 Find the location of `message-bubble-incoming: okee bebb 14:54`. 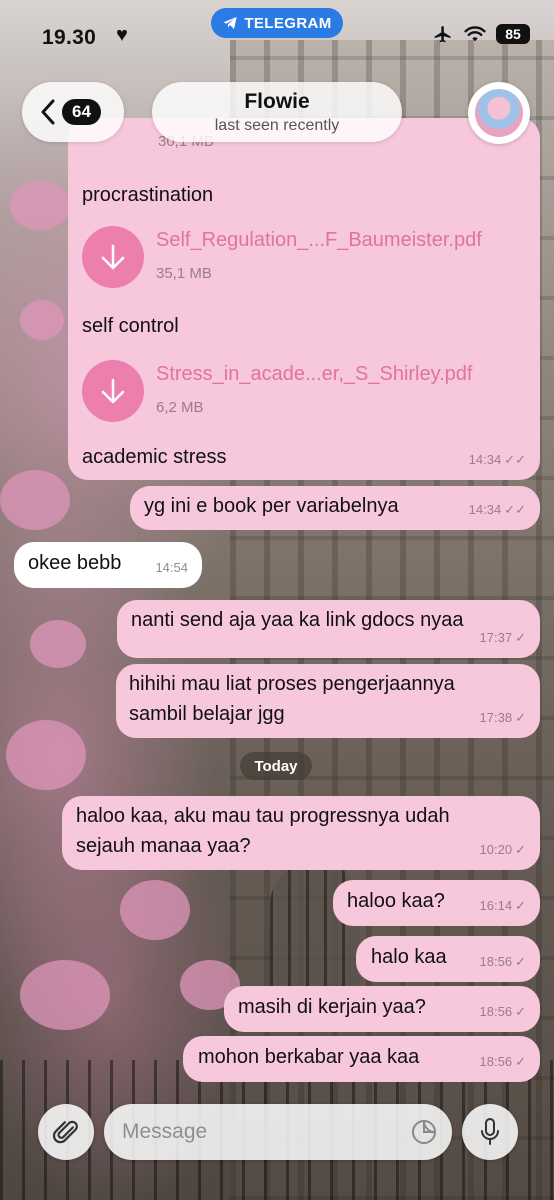

message-bubble-incoming: okee bebb 14:54 is located at coordinates (108, 565).